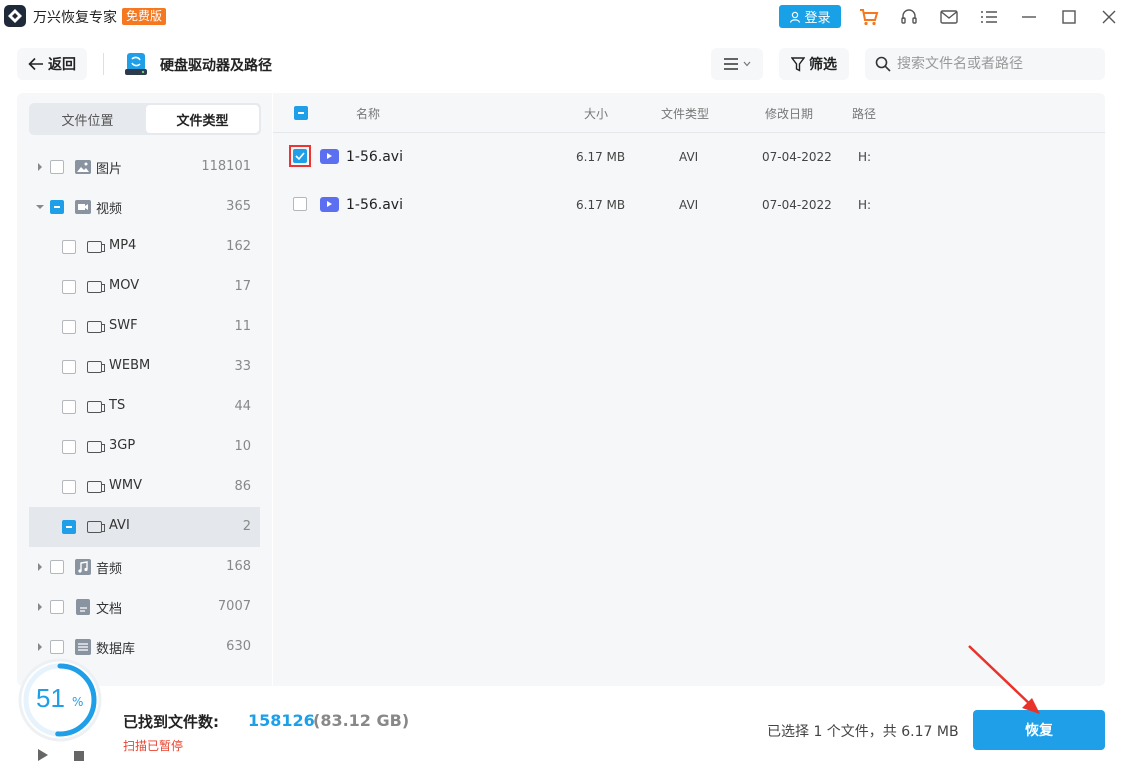  I want to click on search-input, so click(997, 64).